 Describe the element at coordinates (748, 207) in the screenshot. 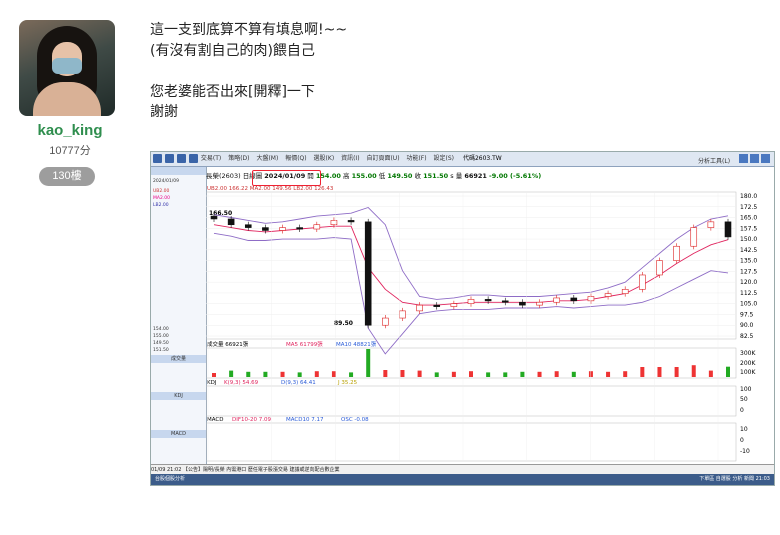

I see `price-tick-label: 172.5` at that location.